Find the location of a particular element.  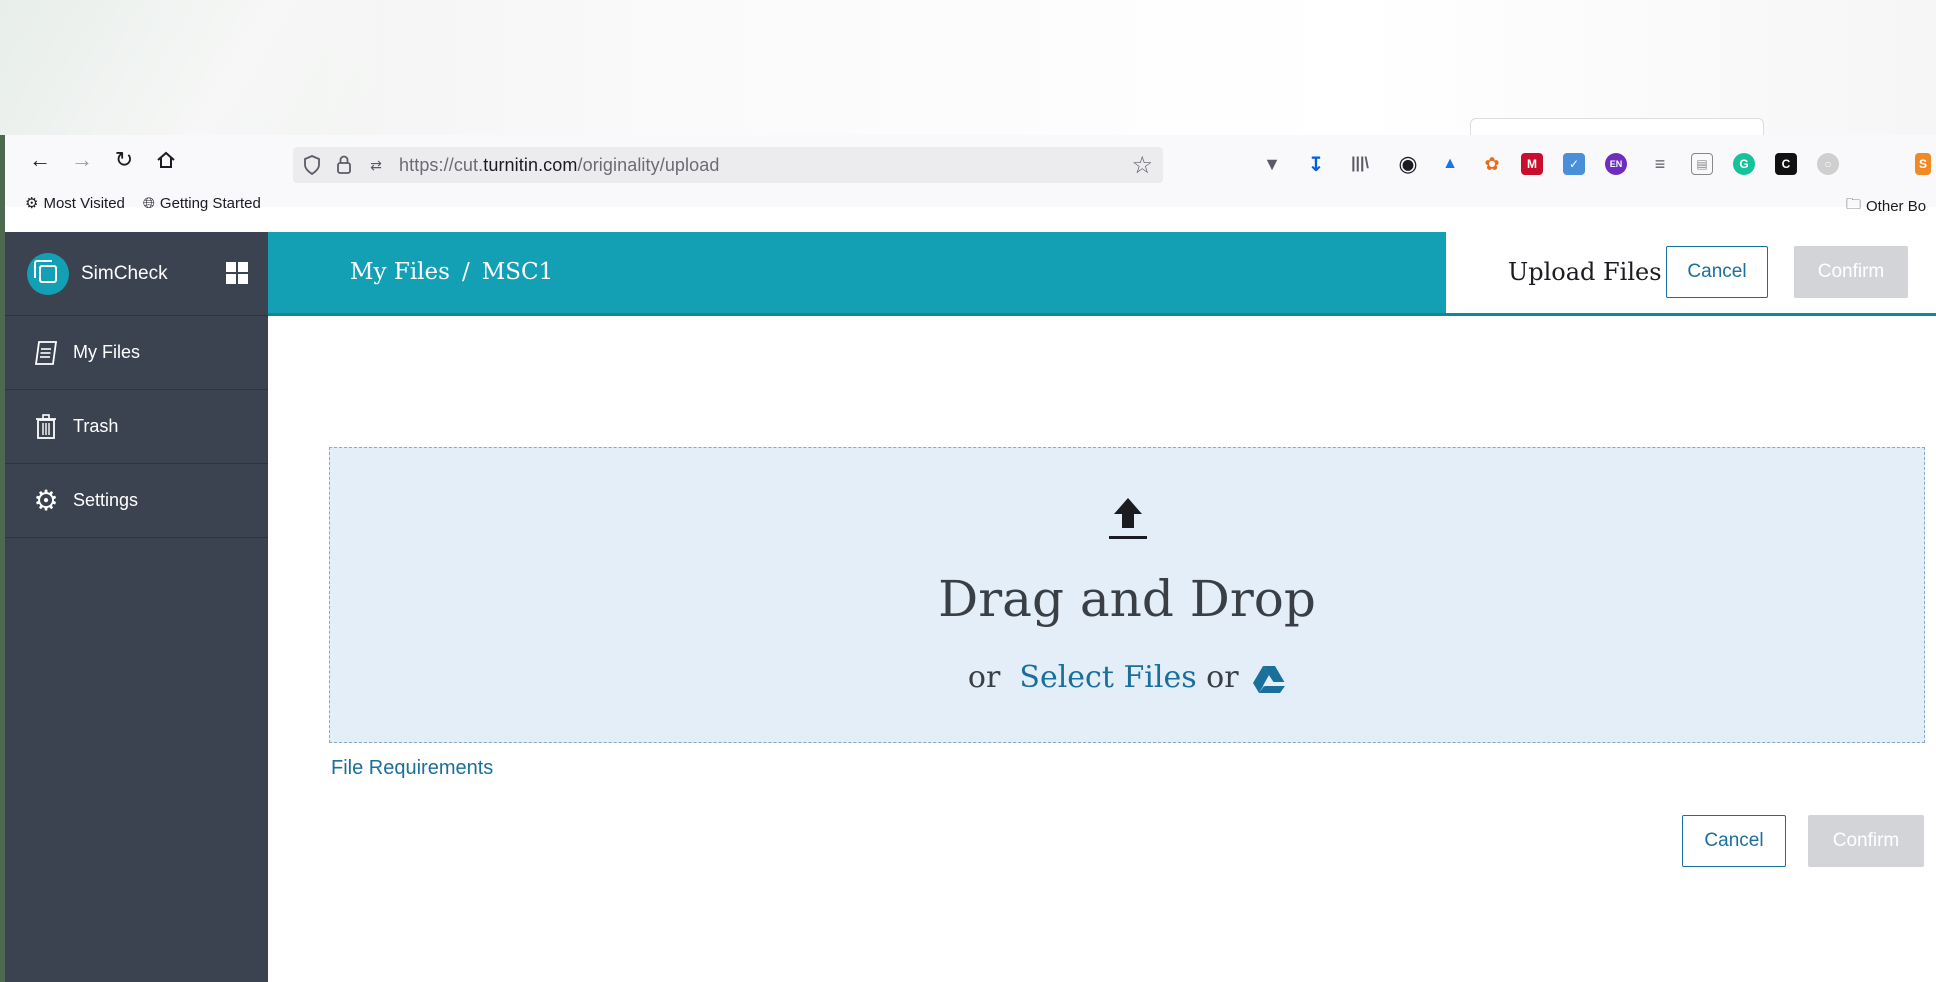

sidebar-item-trash: Trash is located at coordinates (136, 427).